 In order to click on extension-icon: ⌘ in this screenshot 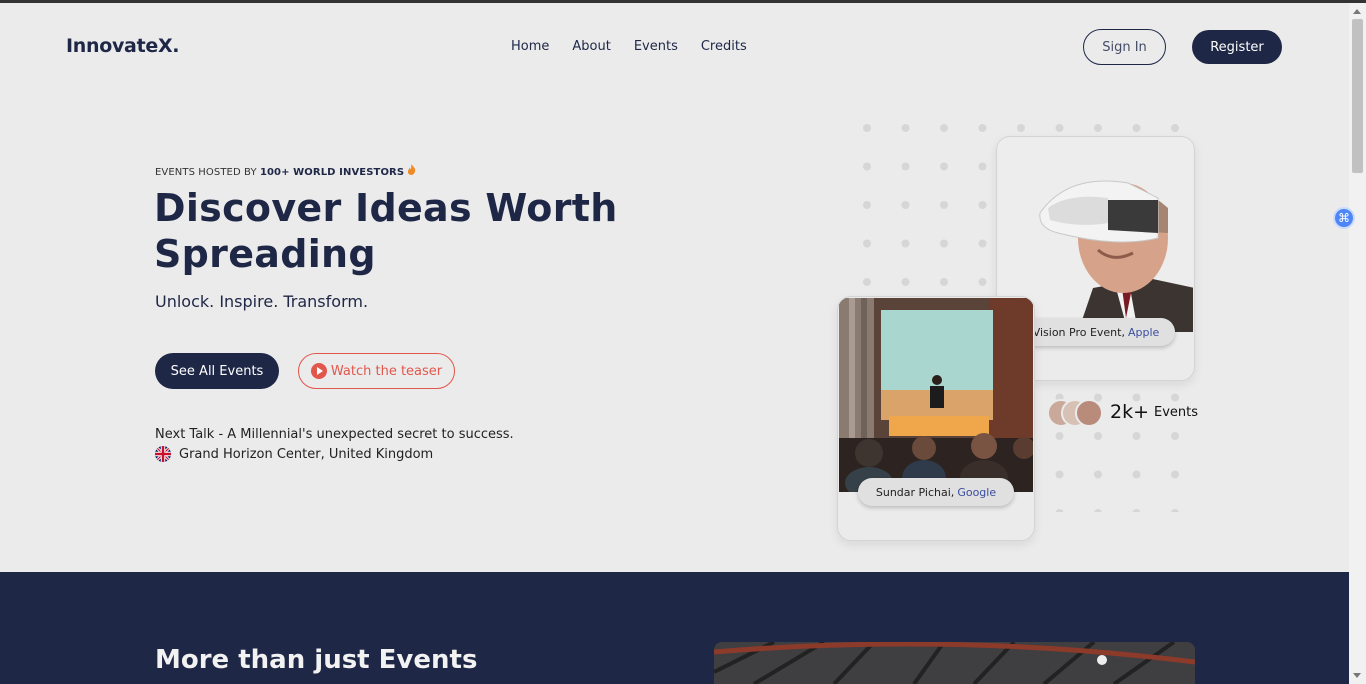, I will do `click(1344, 218)`.